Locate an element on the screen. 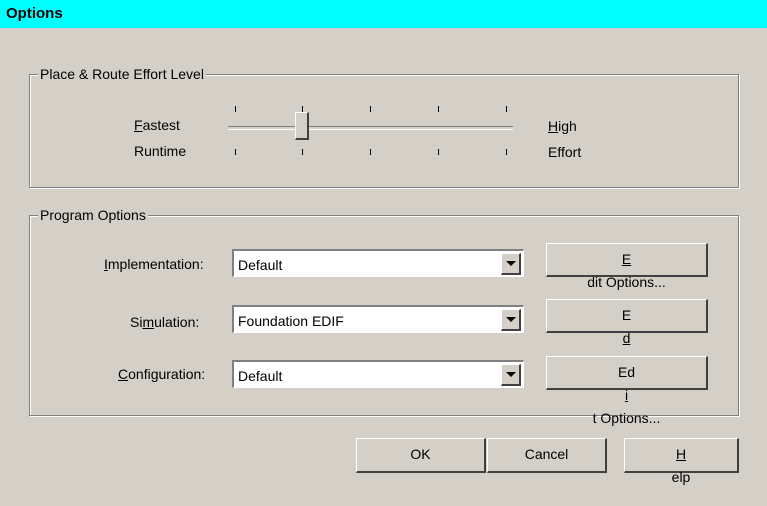 The image size is (767, 506). help-rest: elp is located at coordinates (681, 477).